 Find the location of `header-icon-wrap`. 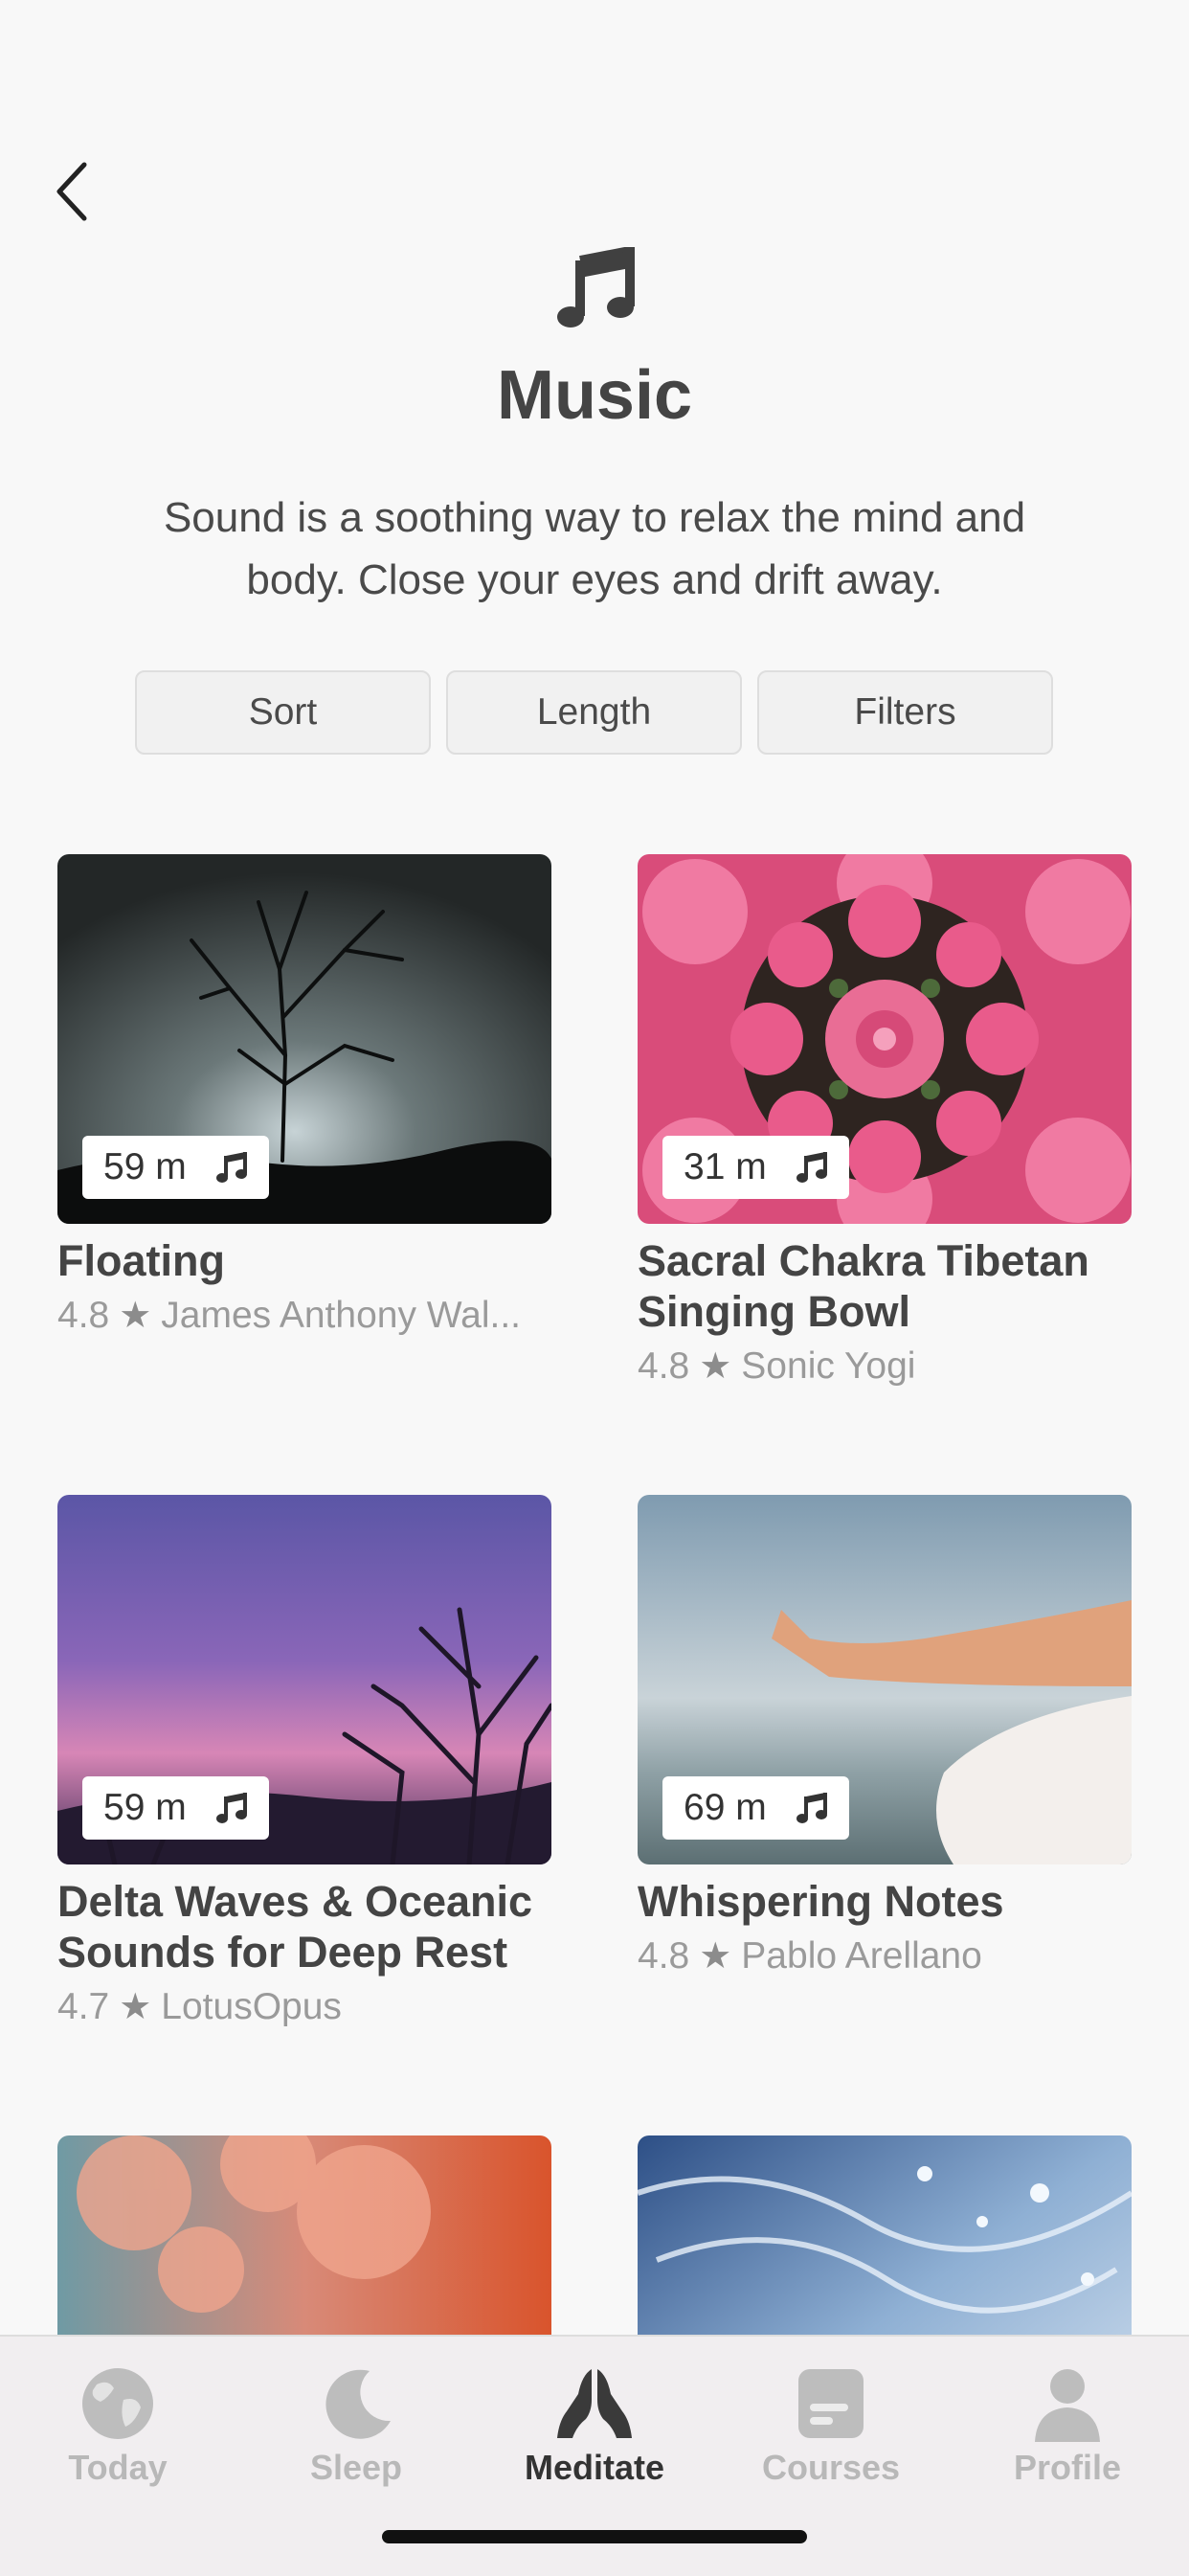

header-icon-wrap is located at coordinates (594, 290).